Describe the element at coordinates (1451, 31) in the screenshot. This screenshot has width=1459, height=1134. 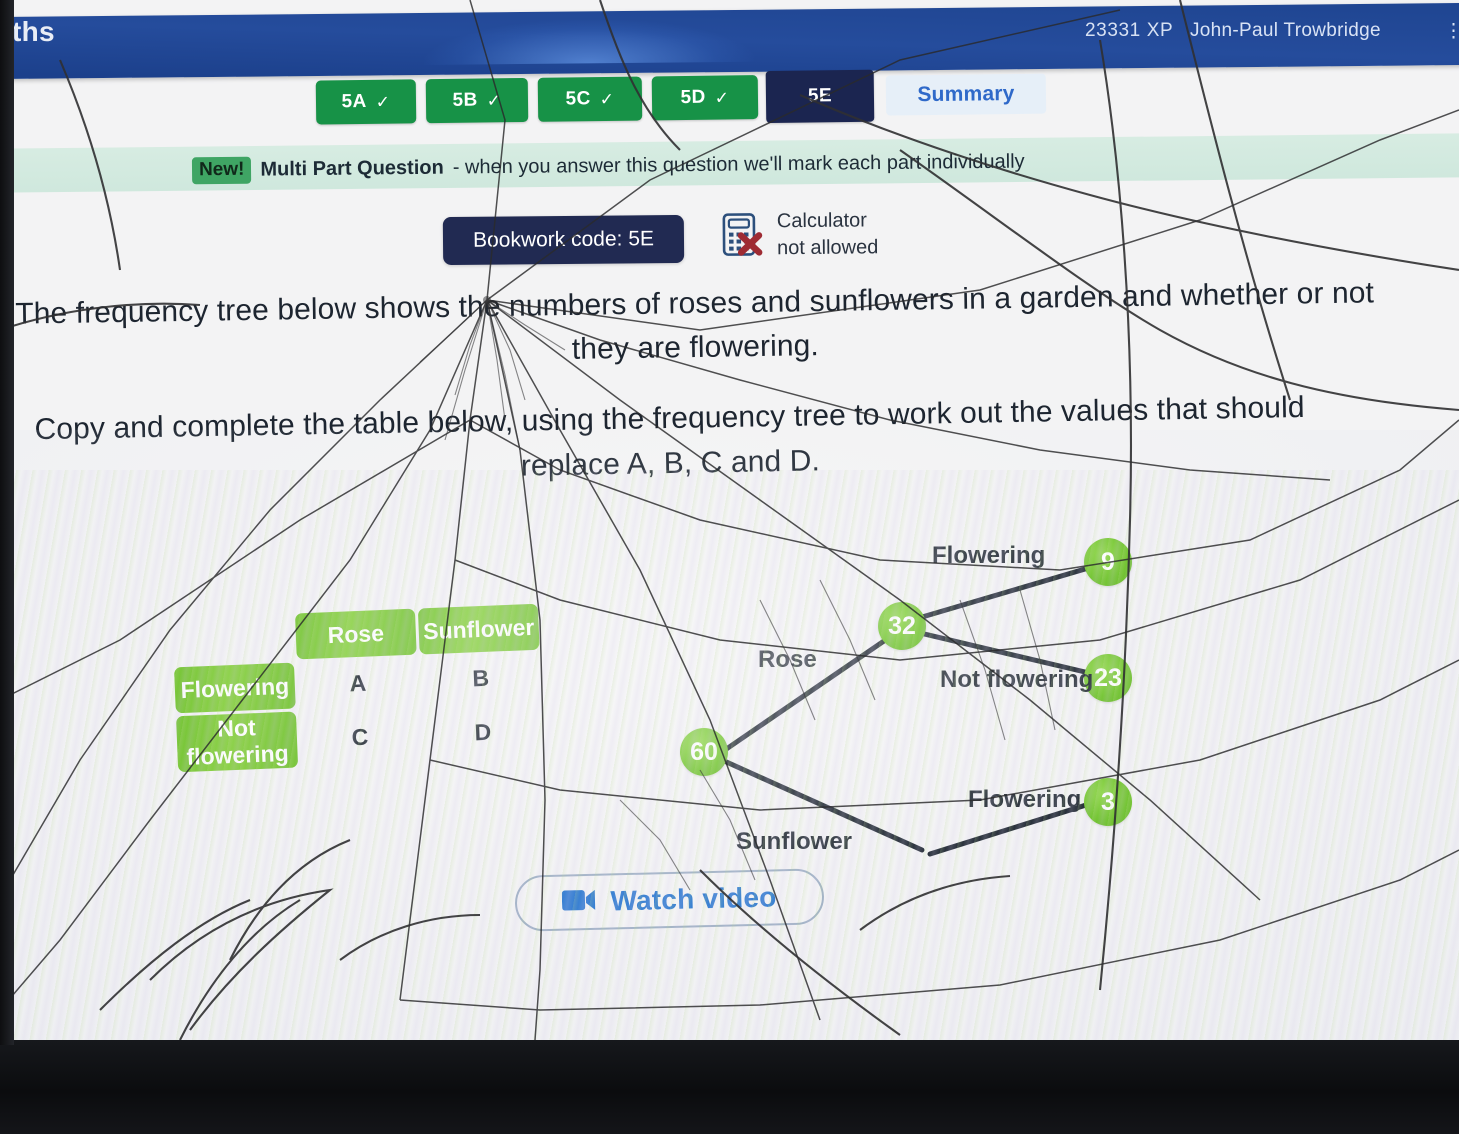
I see `more-vertical-icon: ⋮` at that location.